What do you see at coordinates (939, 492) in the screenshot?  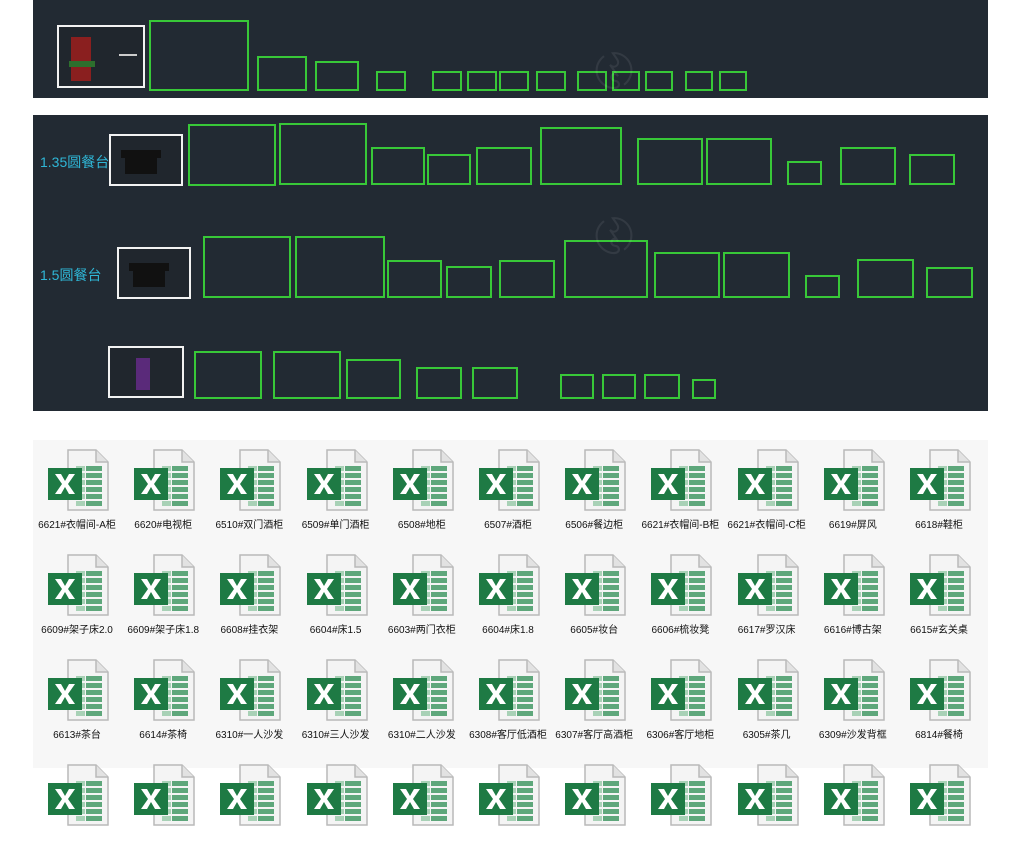 I see `excel-file-item: 6618#鞋柜` at bounding box center [939, 492].